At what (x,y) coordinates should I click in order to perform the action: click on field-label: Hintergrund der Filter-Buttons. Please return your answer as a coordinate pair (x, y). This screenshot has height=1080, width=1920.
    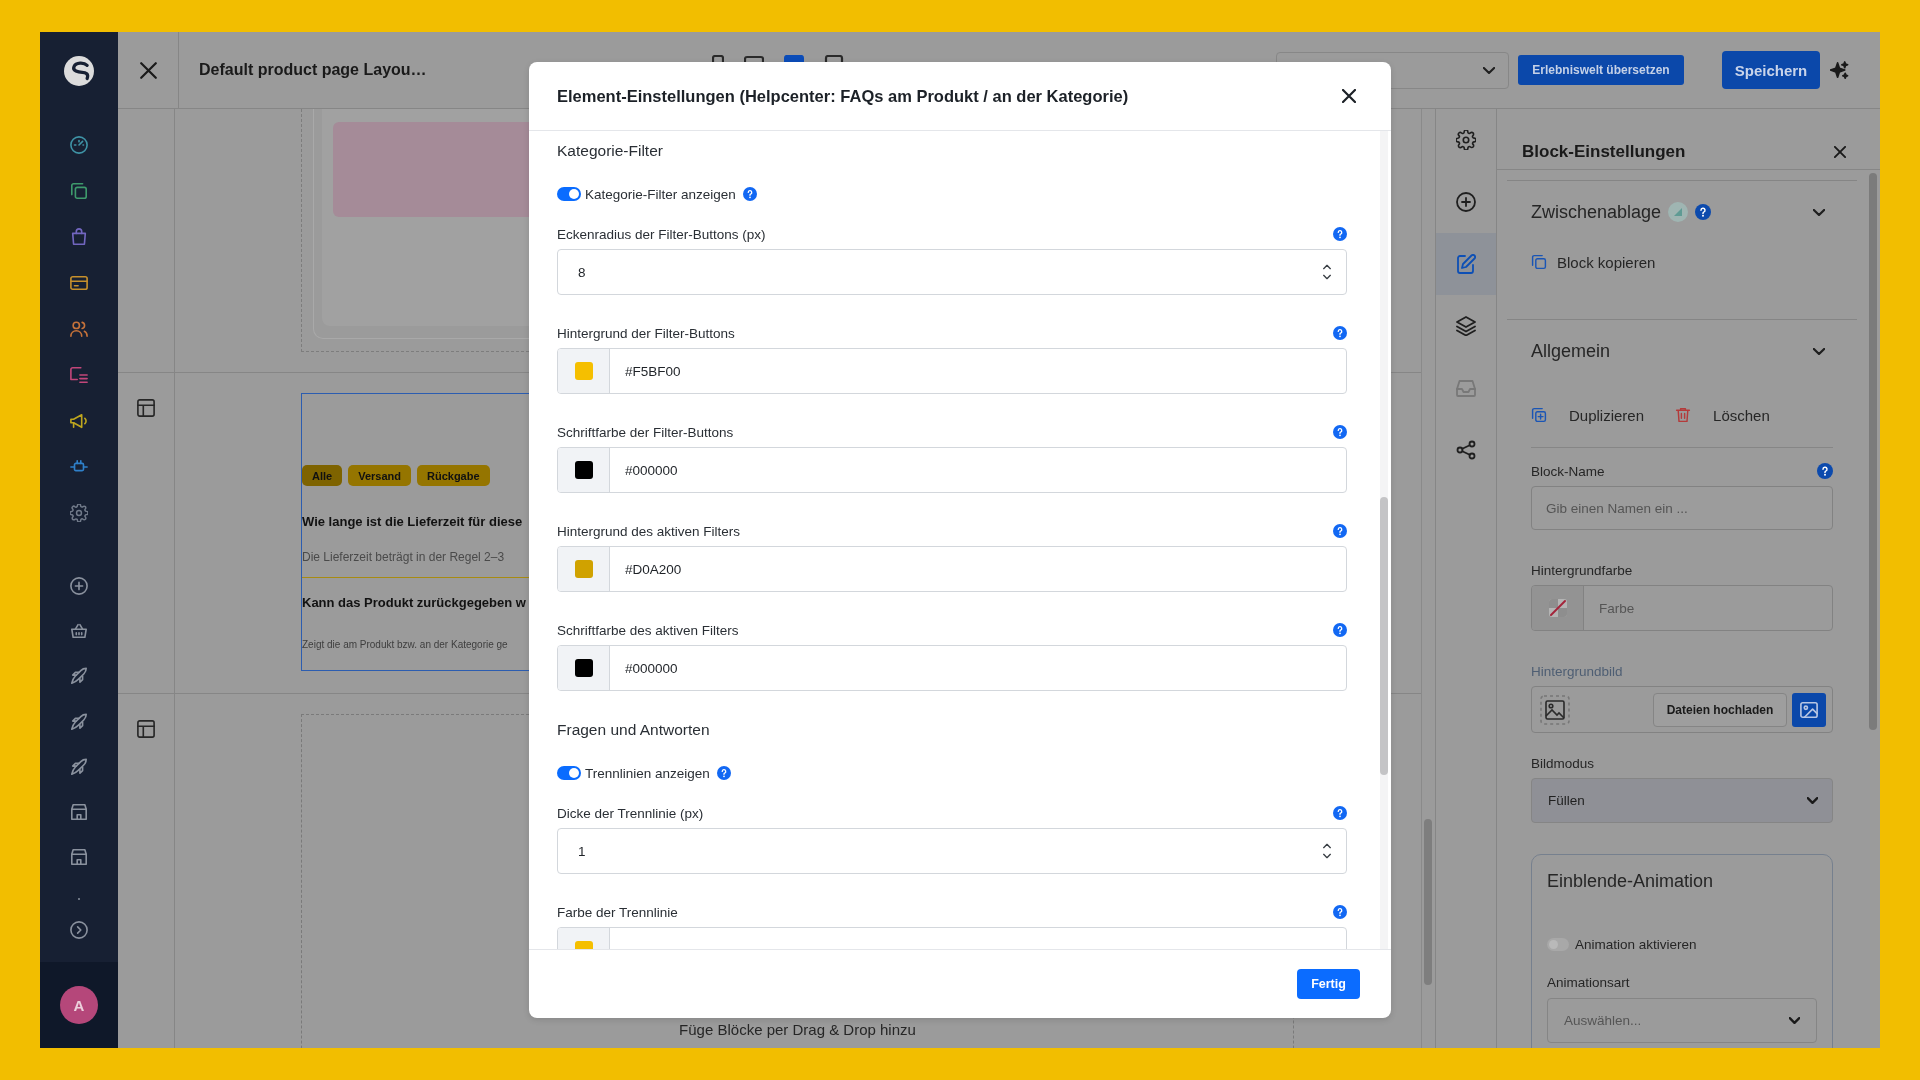
    Looking at the image, I should click on (646, 333).